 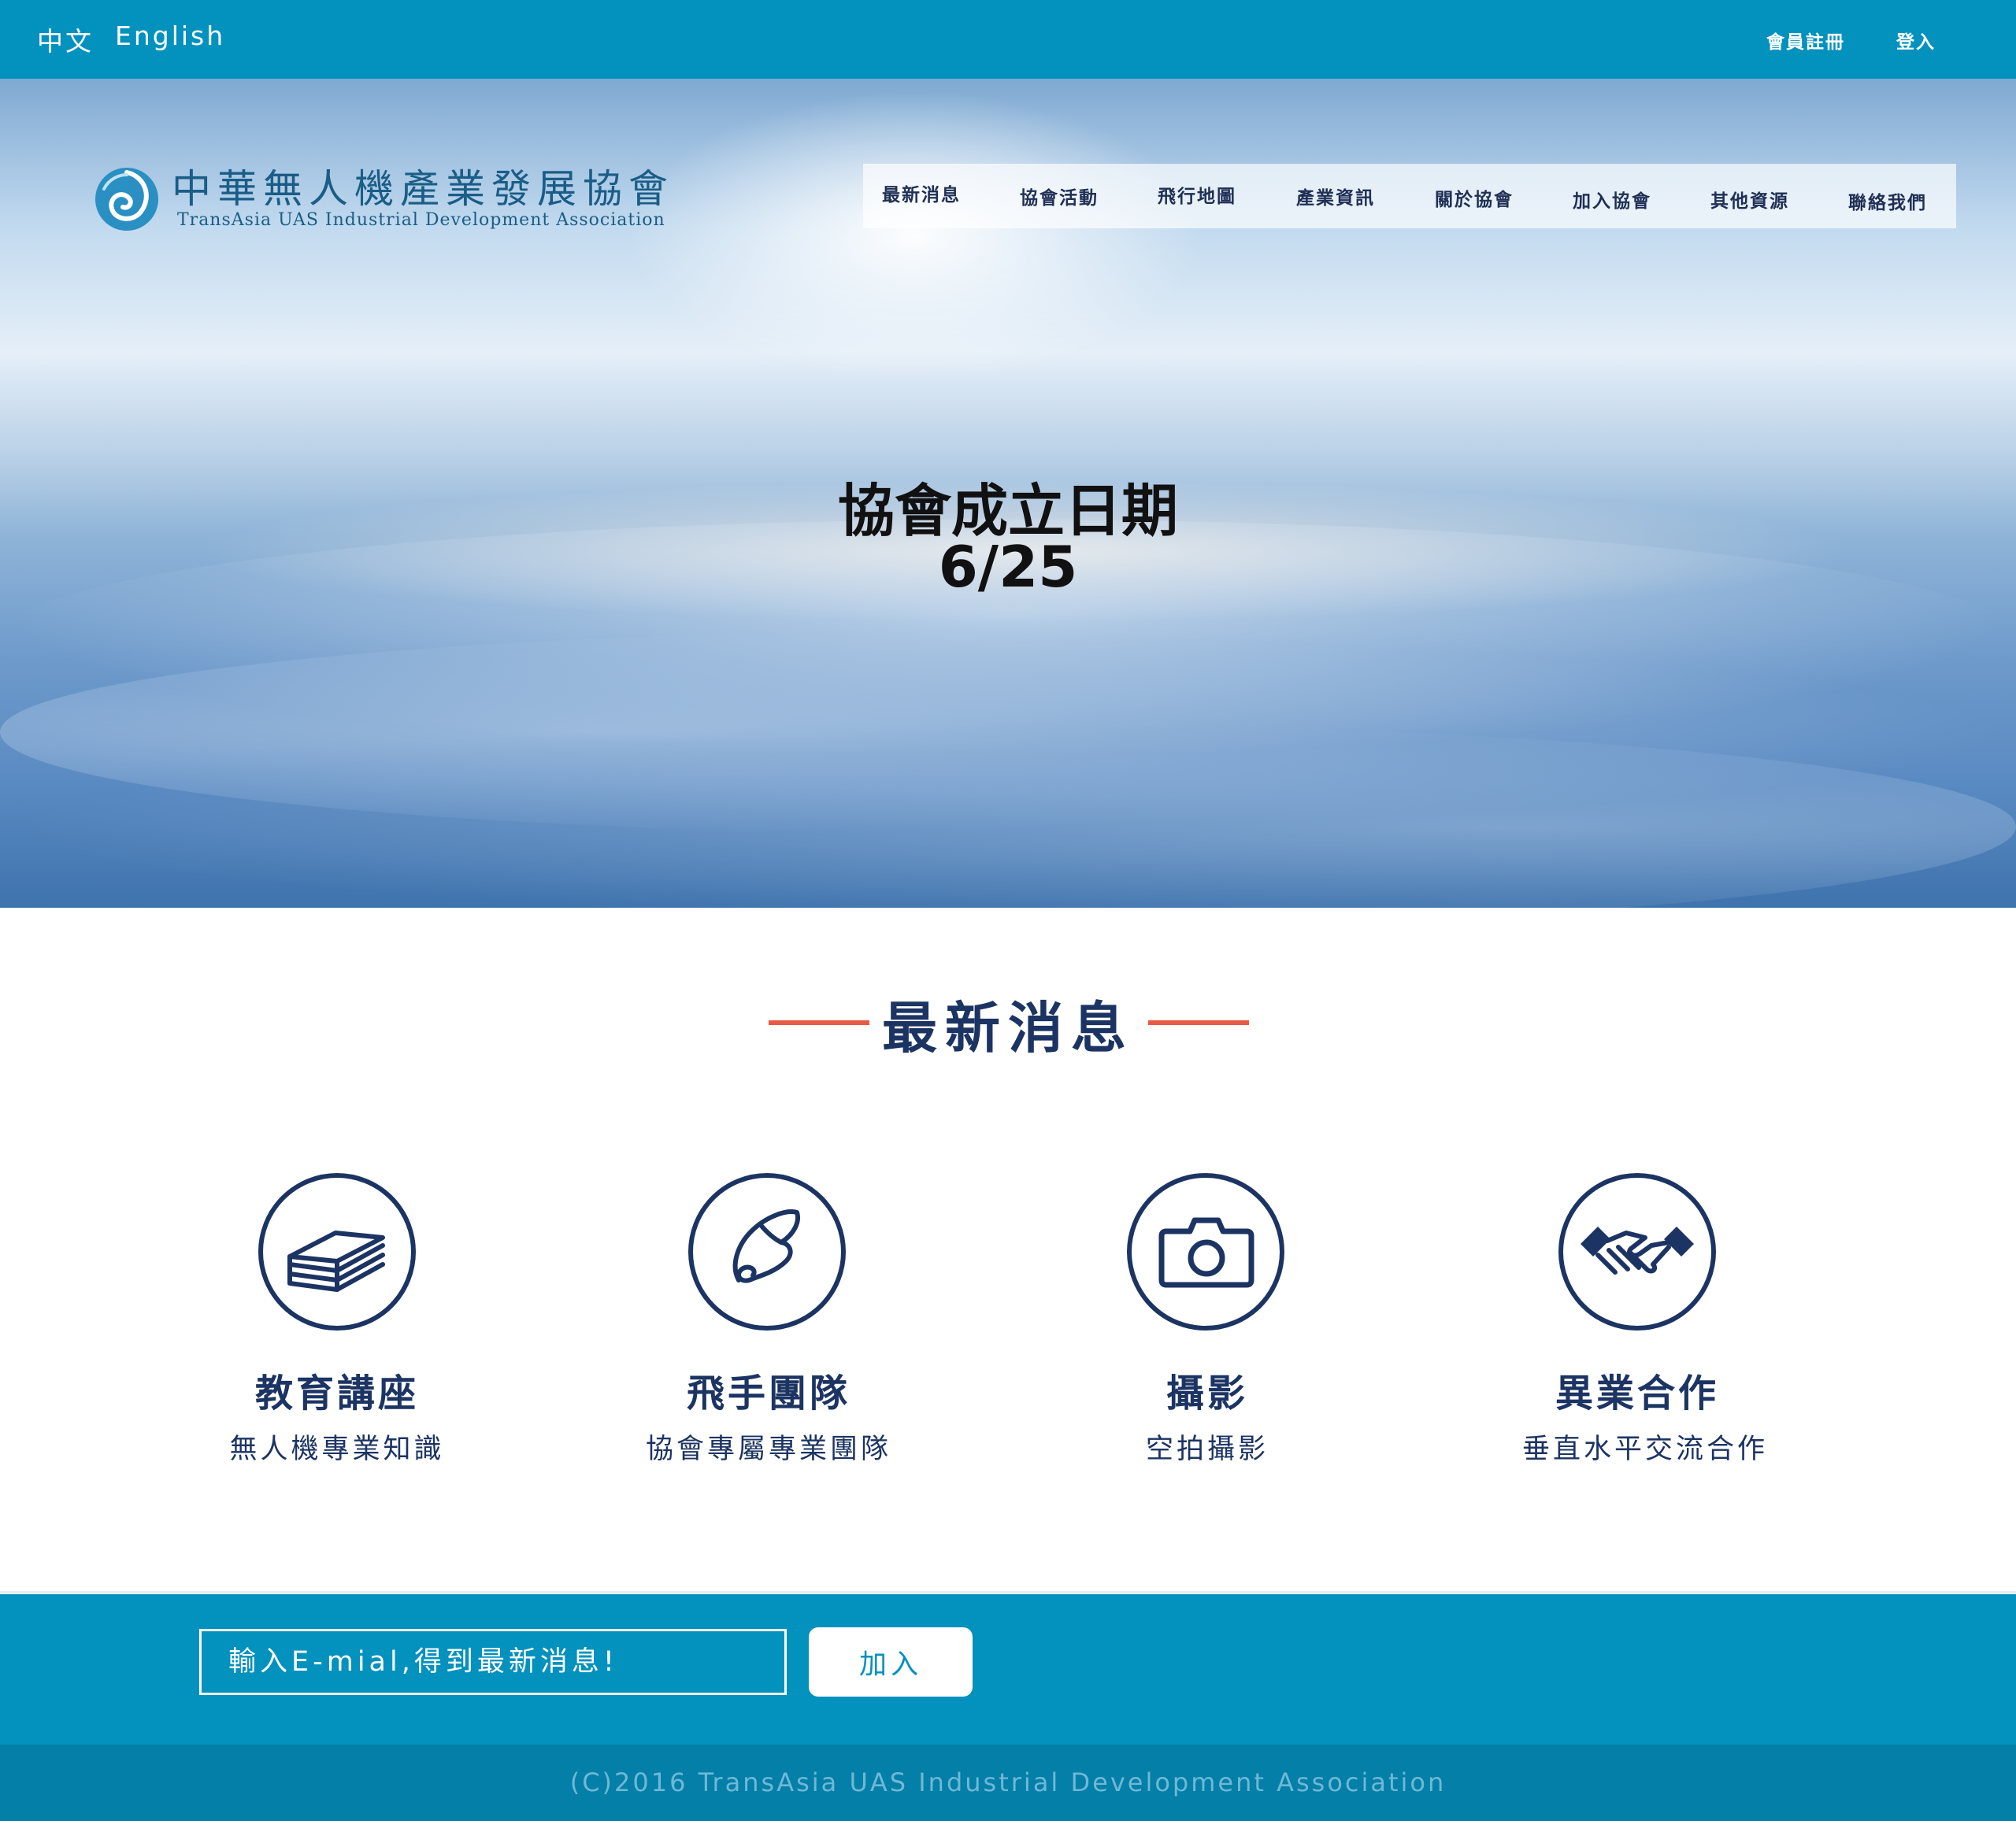 What do you see at coordinates (1008, 1028) in the screenshot?
I see `section-title: 最新消息` at bounding box center [1008, 1028].